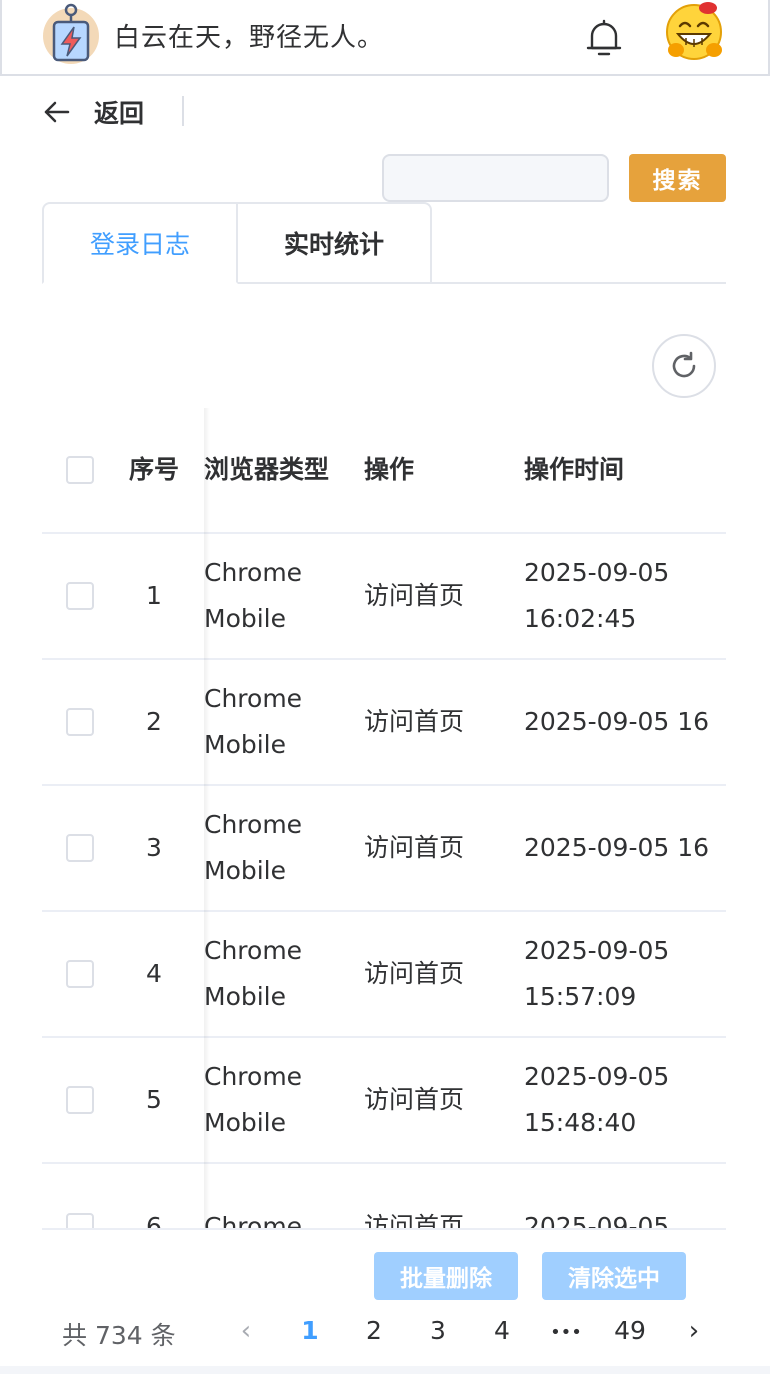 Image resolution: width=770 pixels, height=1374 pixels. Describe the element at coordinates (93, 112) in the screenshot. I see `back-button: 返回` at that location.